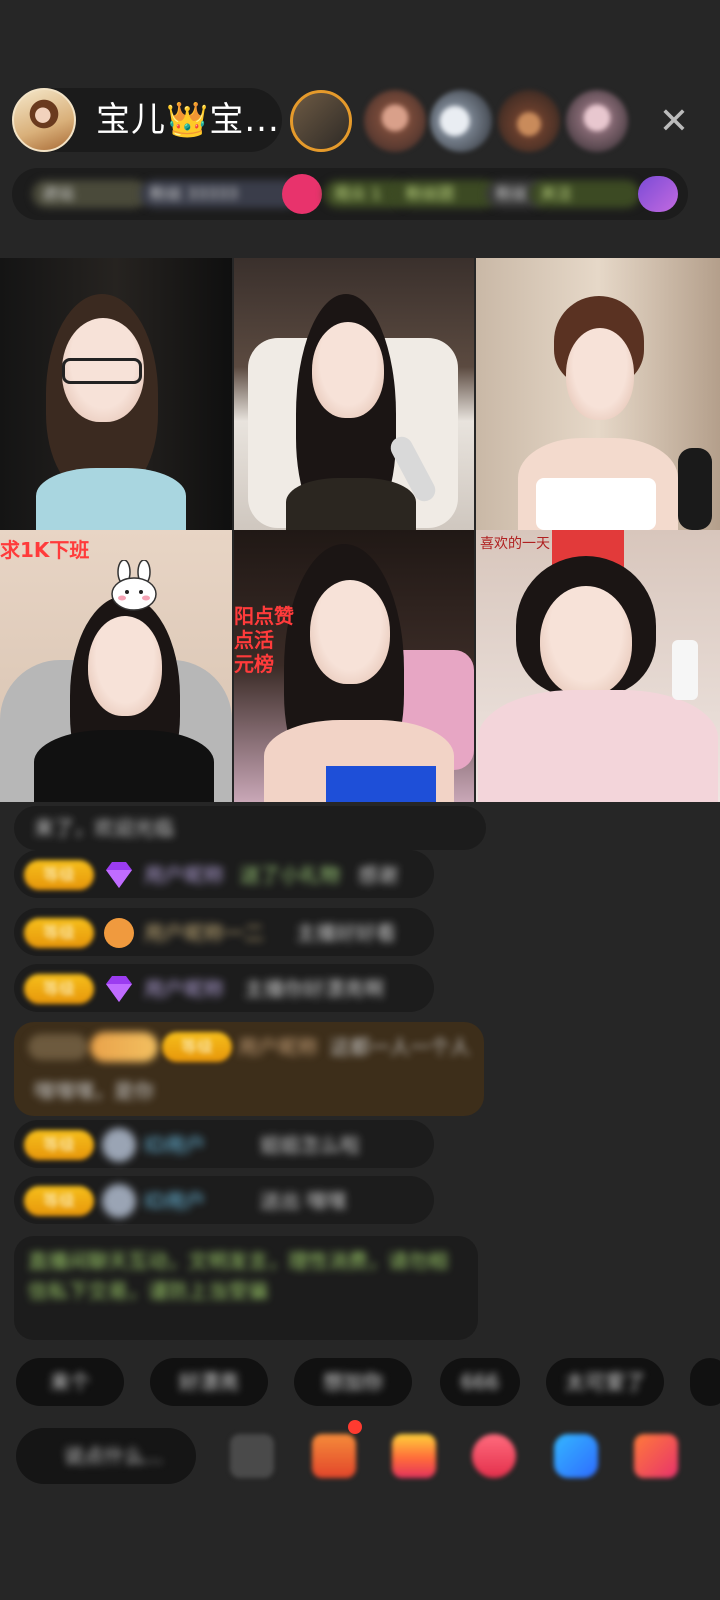  What do you see at coordinates (414, 1456) in the screenshot?
I see `treasure-icon` at bounding box center [414, 1456].